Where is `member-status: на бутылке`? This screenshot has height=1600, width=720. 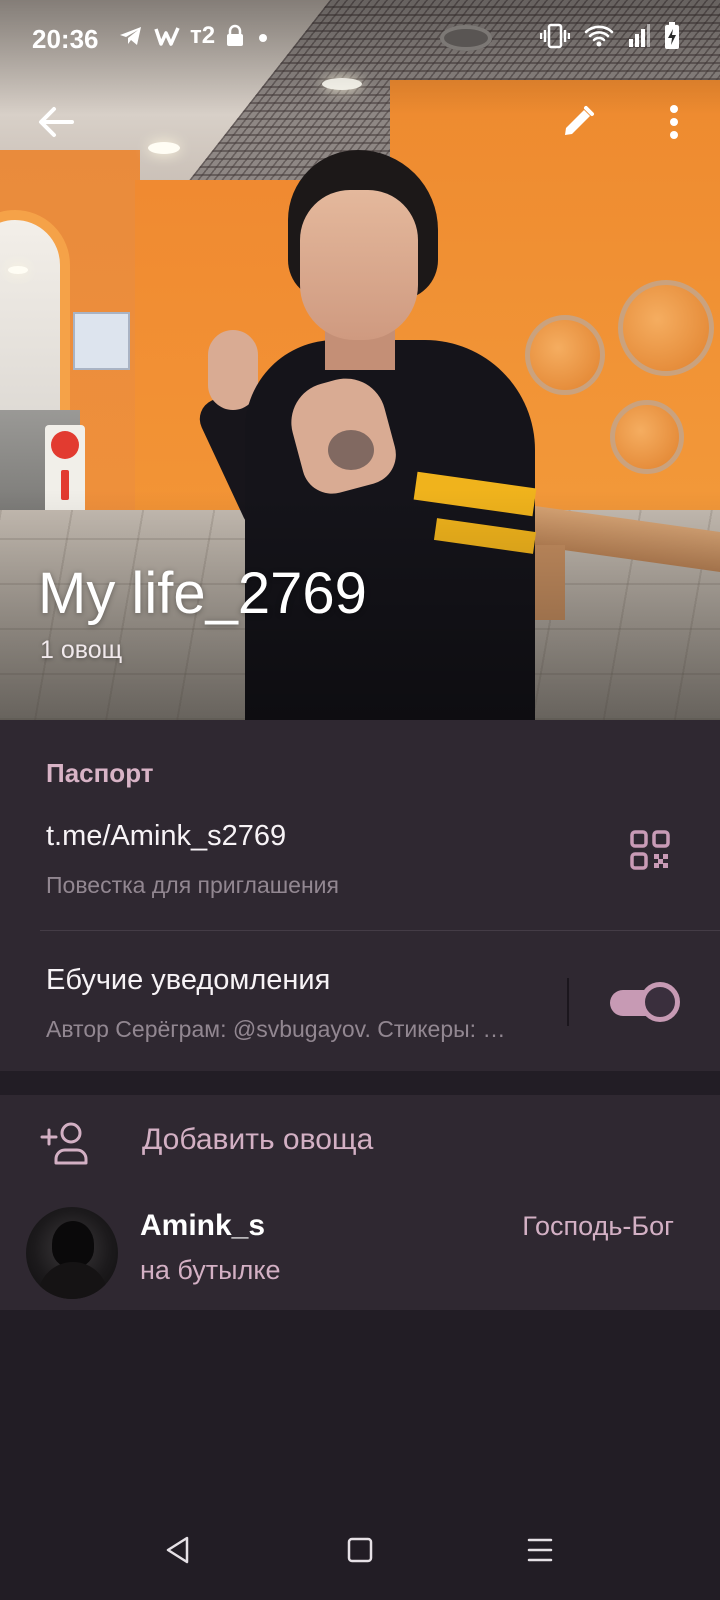 member-status: на бутылке is located at coordinates (210, 1270).